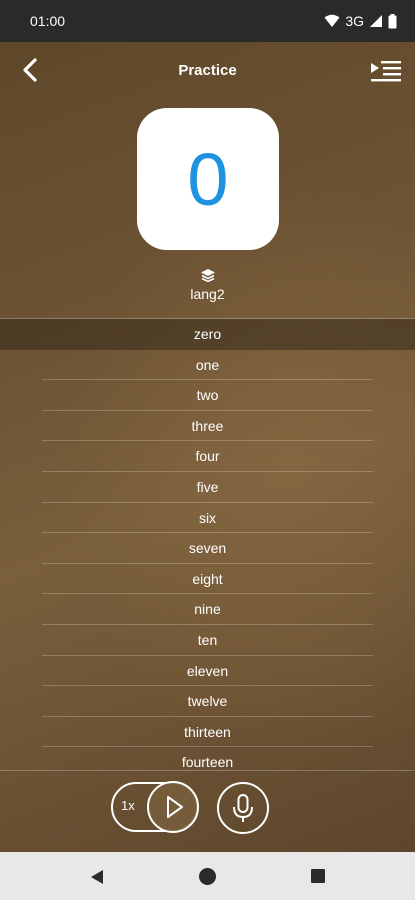 The height and width of the screenshot is (900, 415). What do you see at coordinates (376, 21) in the screenshot?
I see `signal-icon` at bounding box center [376, 21].